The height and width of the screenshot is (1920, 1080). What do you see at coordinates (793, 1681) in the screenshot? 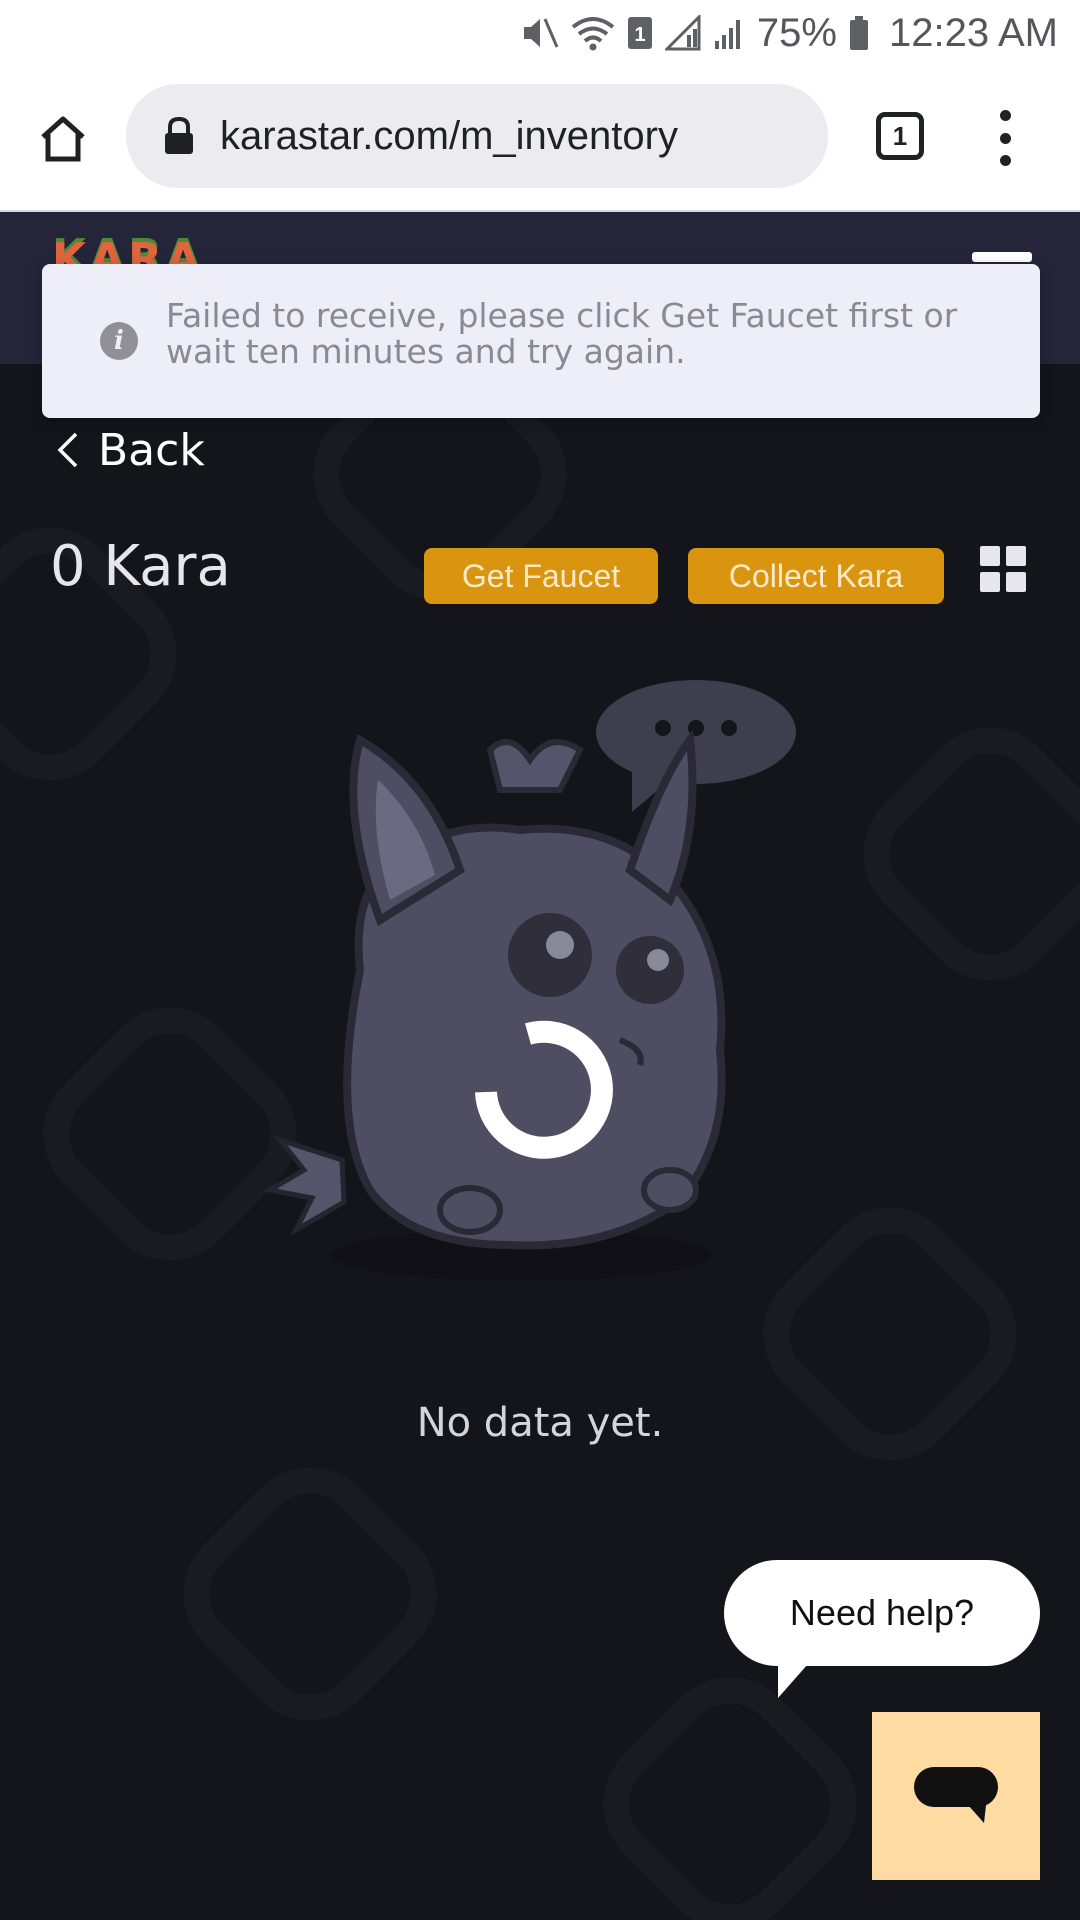
I see `bubble-tail` at bounding box center [793, 1681].